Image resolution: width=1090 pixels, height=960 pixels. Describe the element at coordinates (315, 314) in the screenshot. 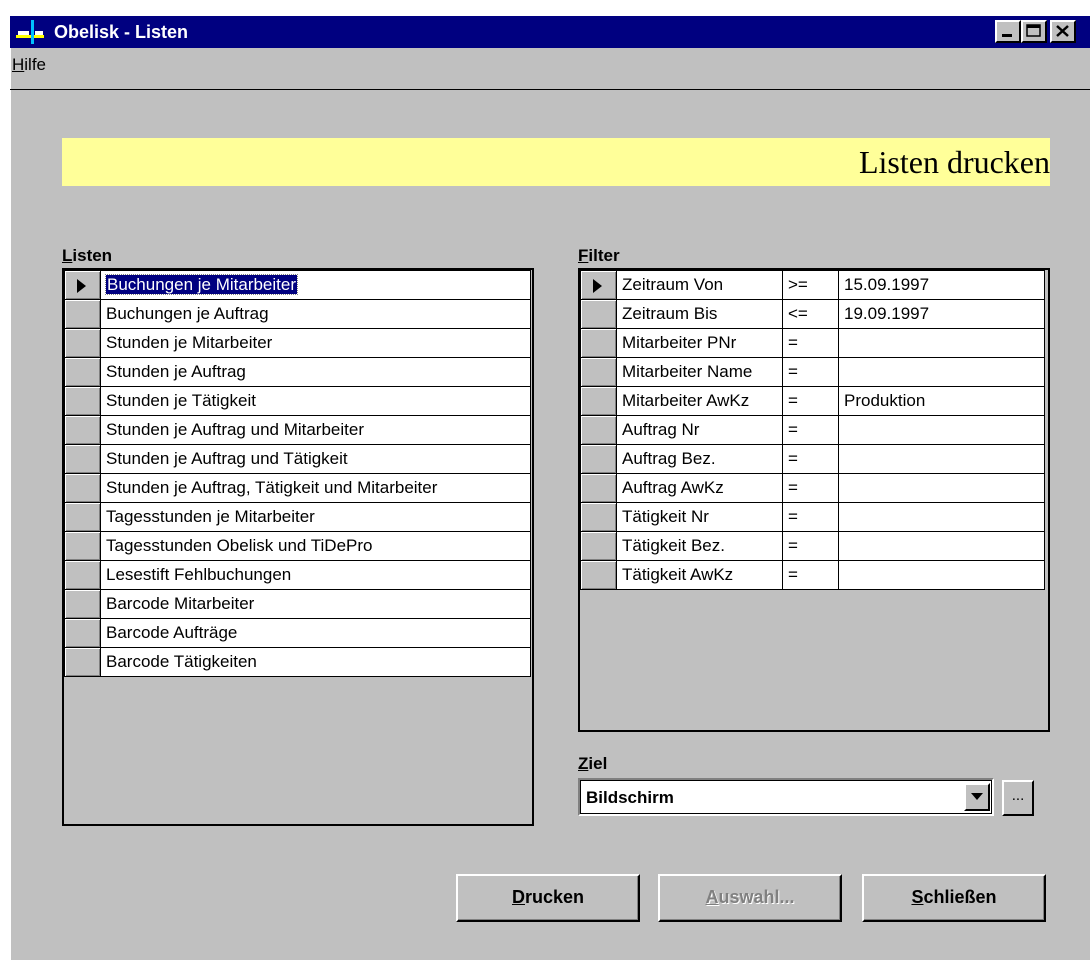

I see `list-item-label-cell: Buchungen je Auftrag` at that location.